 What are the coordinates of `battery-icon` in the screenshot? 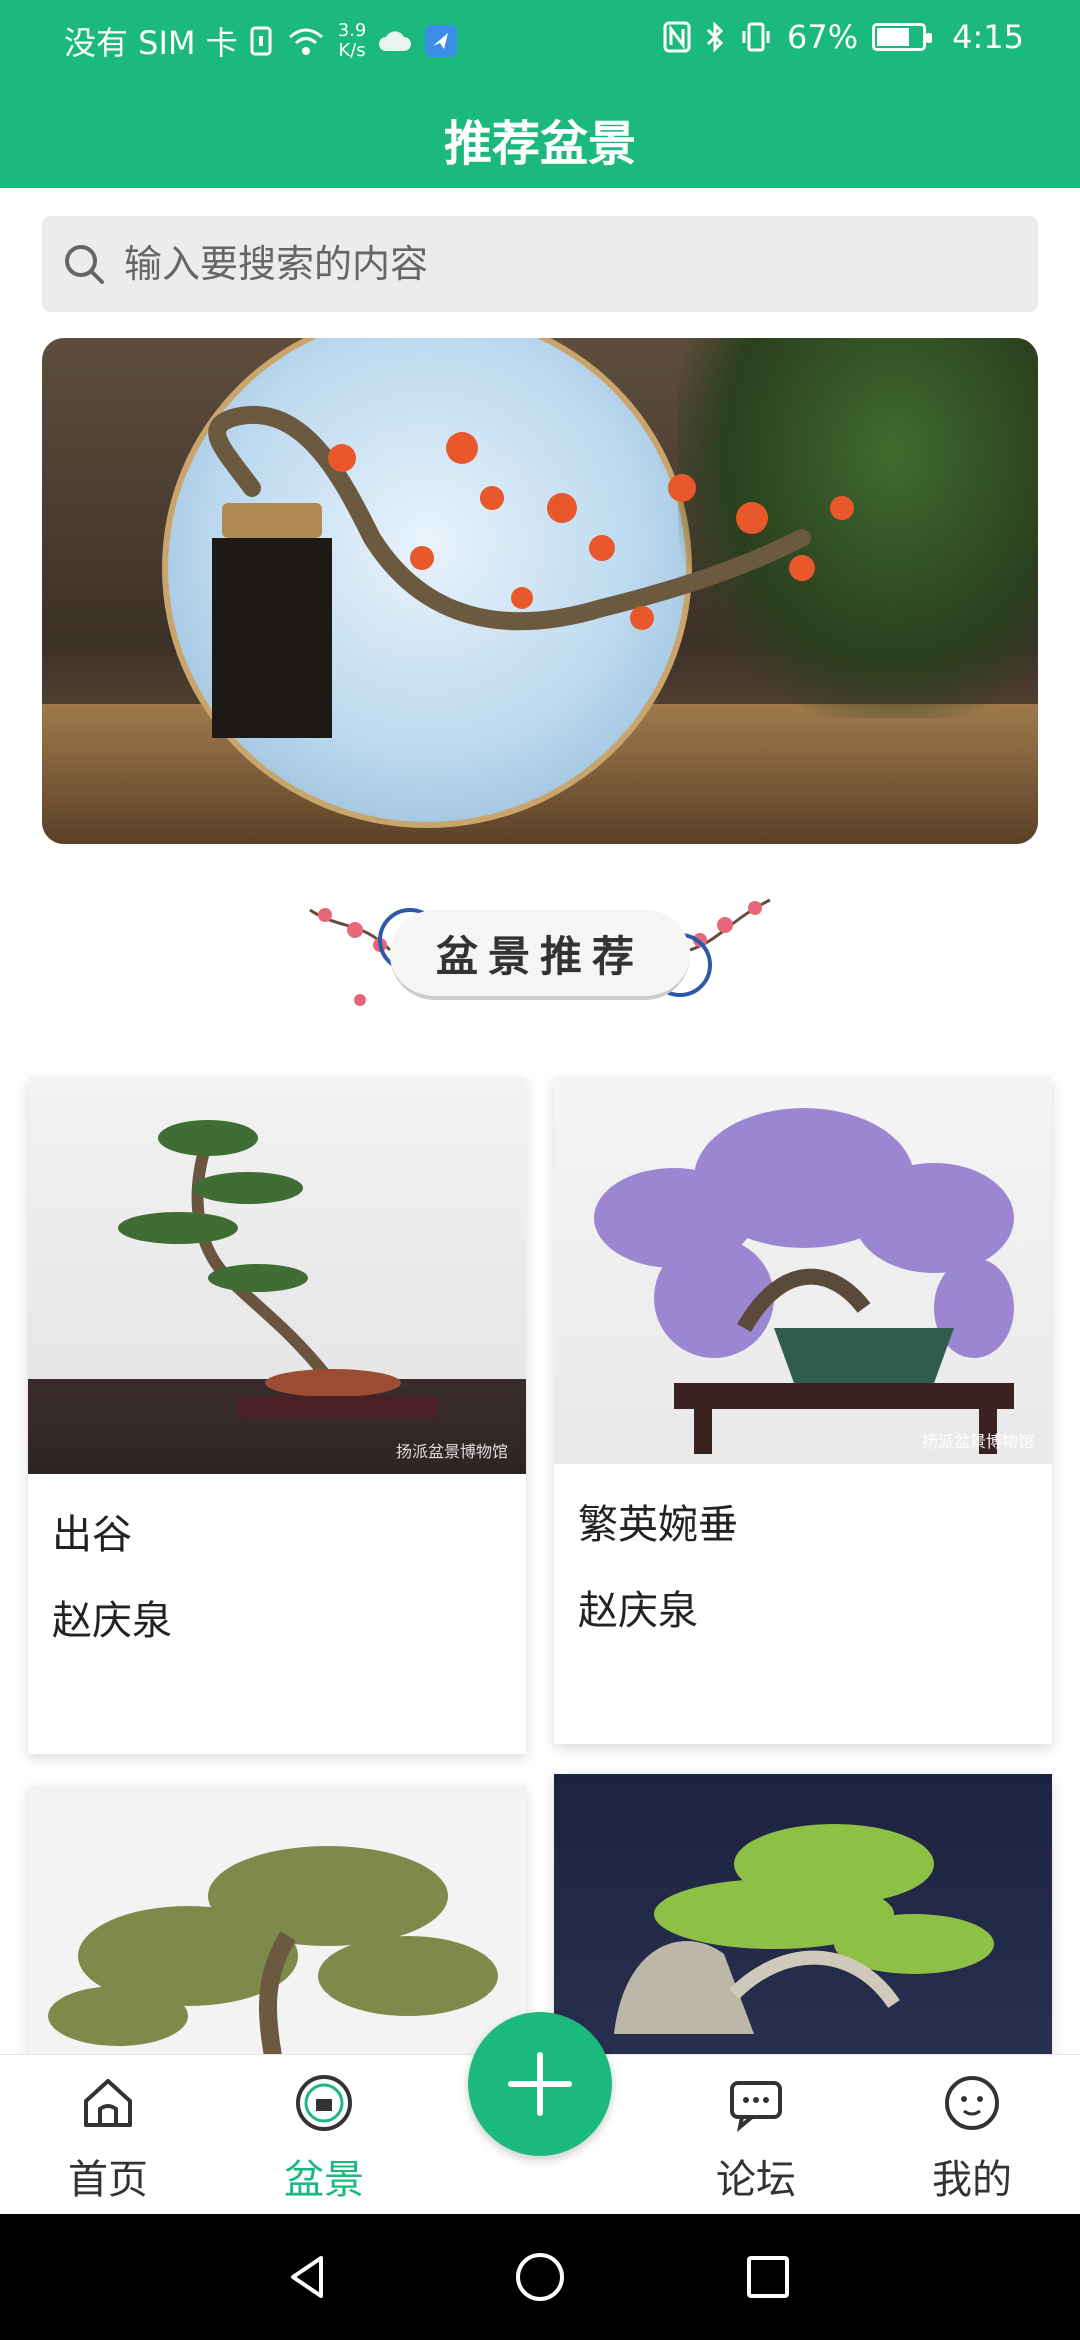 It's located at (902, 37).